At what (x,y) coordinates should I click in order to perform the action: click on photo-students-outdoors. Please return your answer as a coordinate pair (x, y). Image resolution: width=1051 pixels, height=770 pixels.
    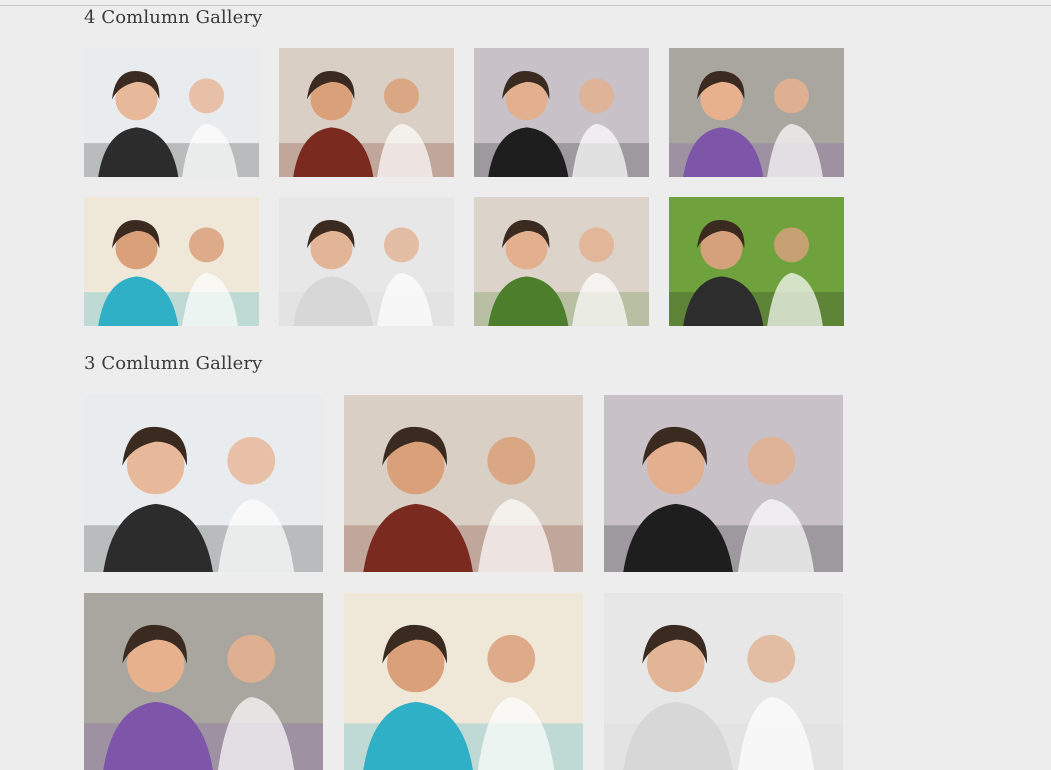
    Looking at the image, I should click on (756, 261).